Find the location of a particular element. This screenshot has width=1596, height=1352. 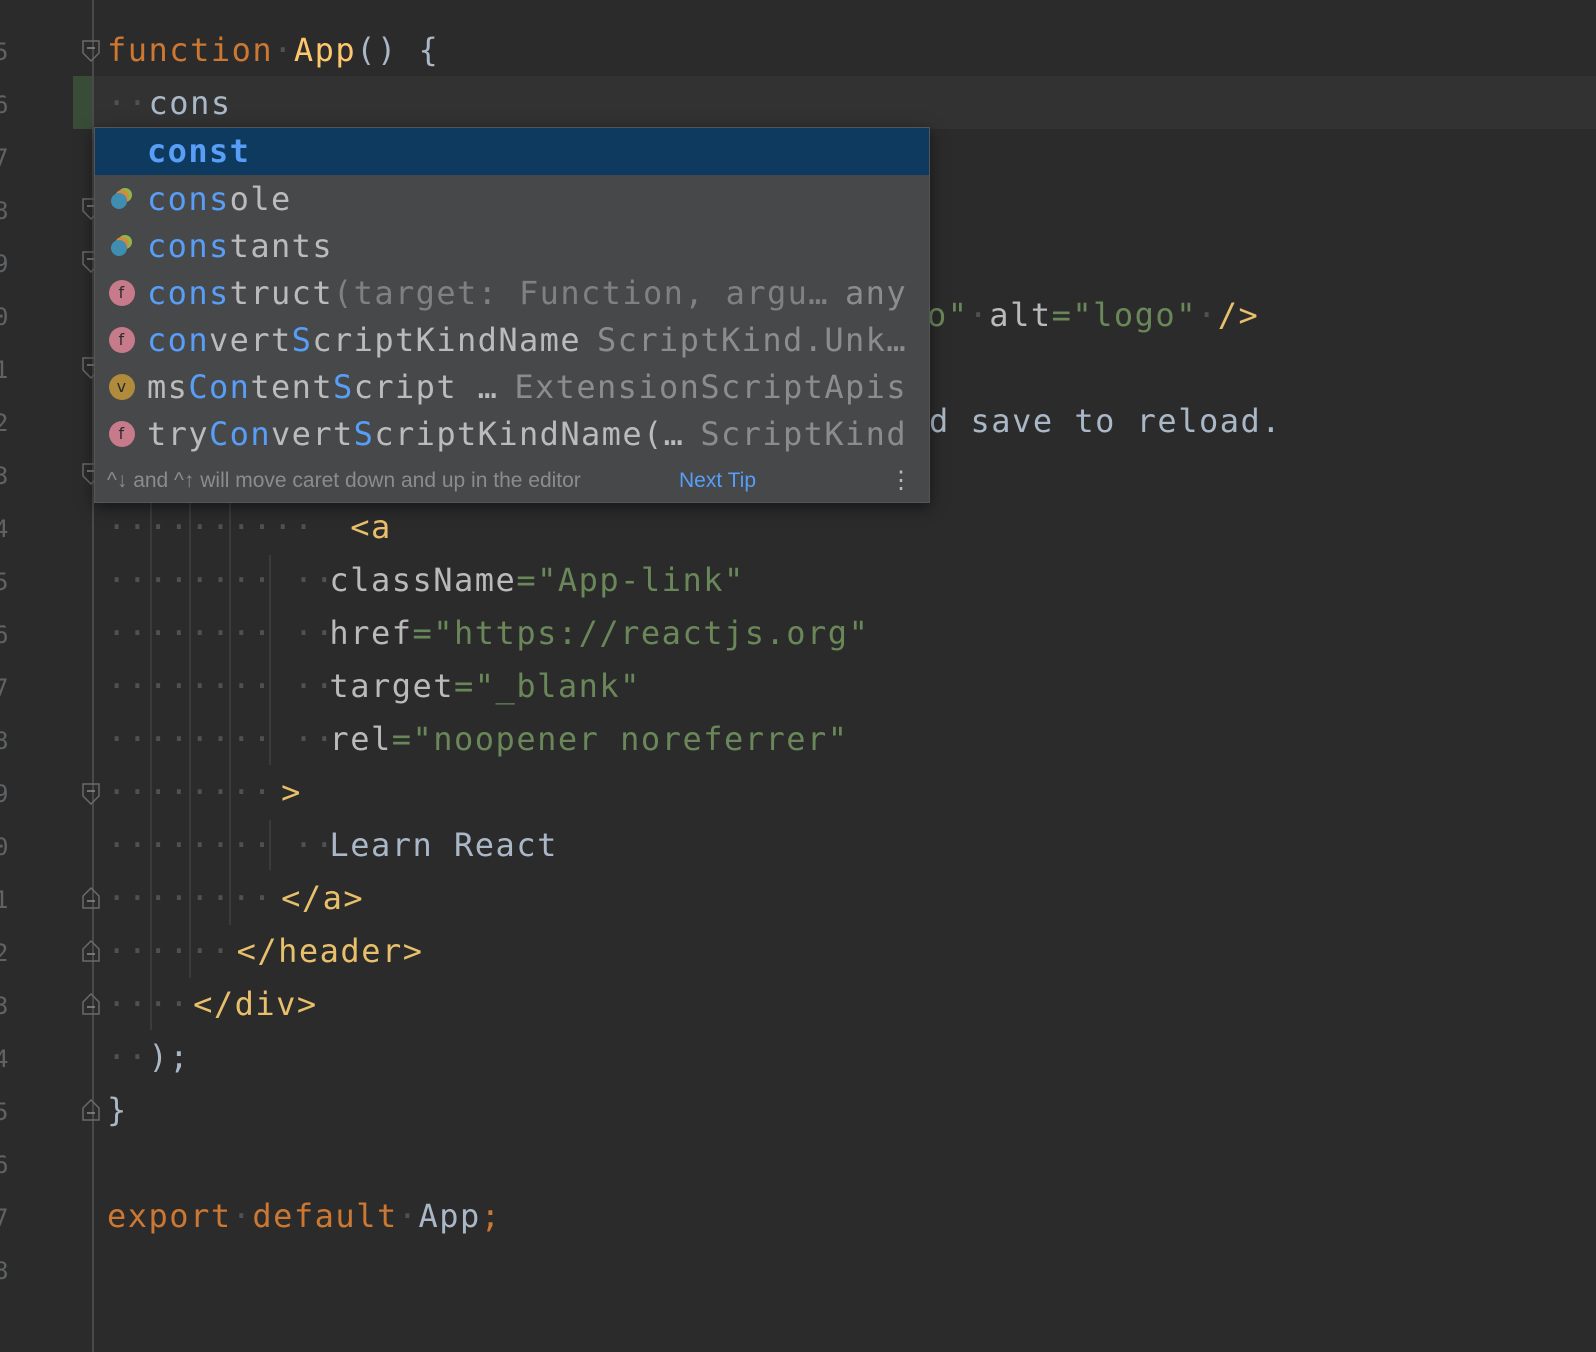

tag: </div> is located at coordinates (255, 1004).